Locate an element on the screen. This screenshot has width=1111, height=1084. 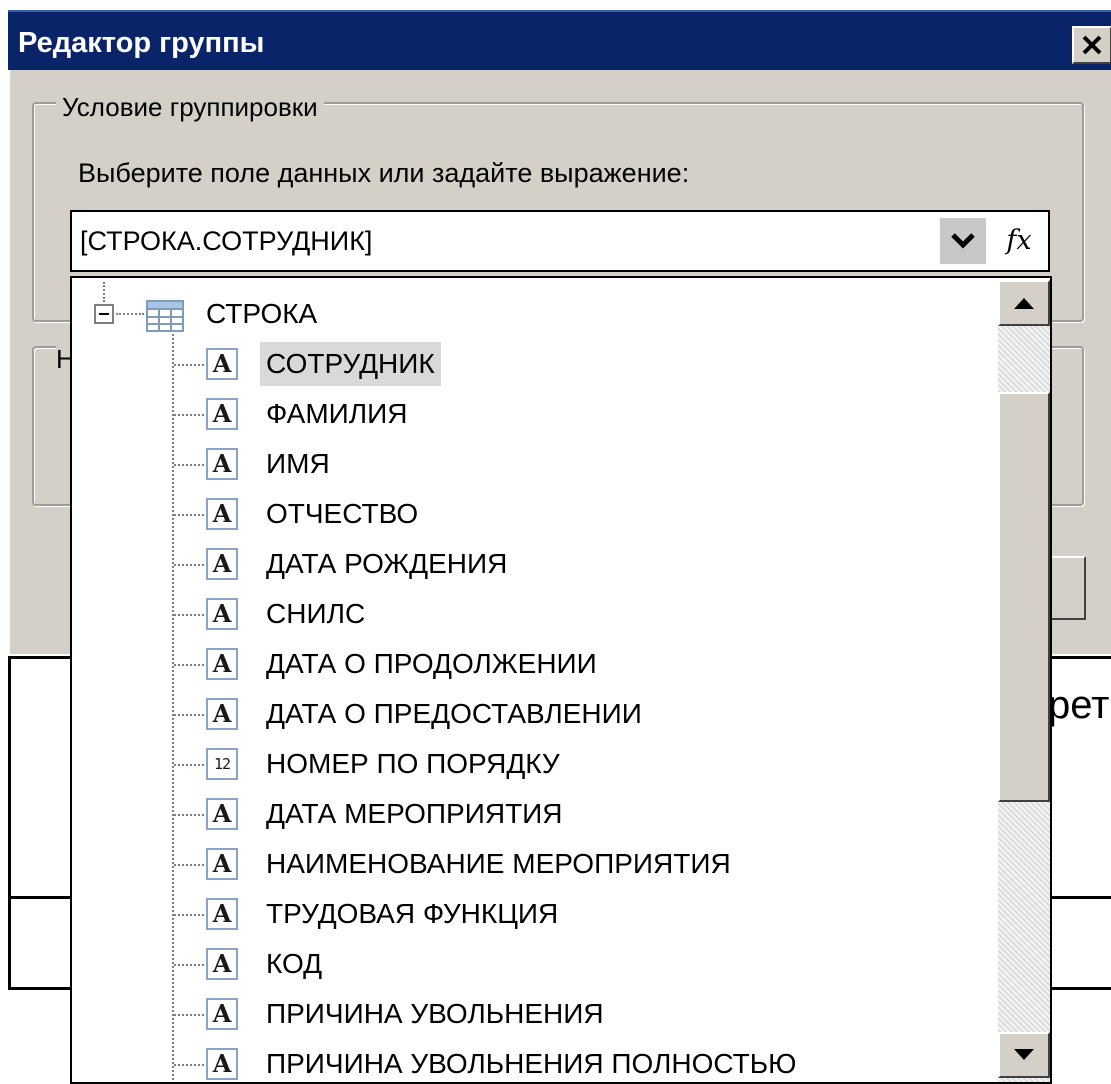
tree-field-label: ТРУДОВАЯ ФУНКЦИЯ is located at coordinates (412, 913).